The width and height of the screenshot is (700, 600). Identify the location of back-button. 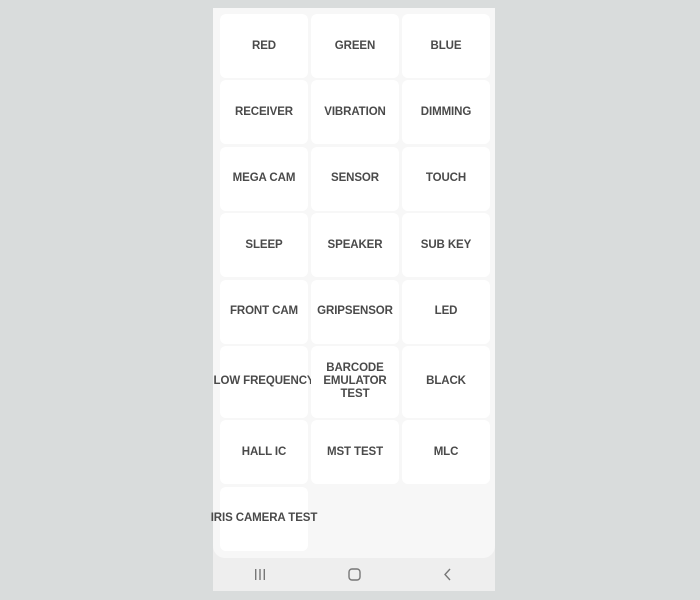
(448, 575).